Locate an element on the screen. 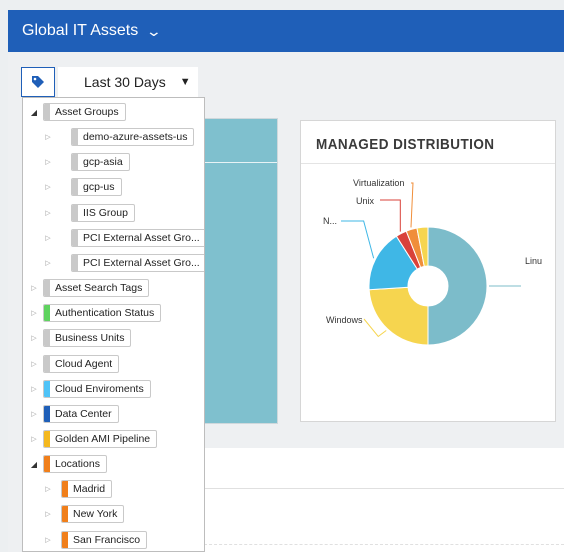 This screenshot has width=564, height=552. tag-pill: Cloud Enviroments is located at coordinates (97, 388).